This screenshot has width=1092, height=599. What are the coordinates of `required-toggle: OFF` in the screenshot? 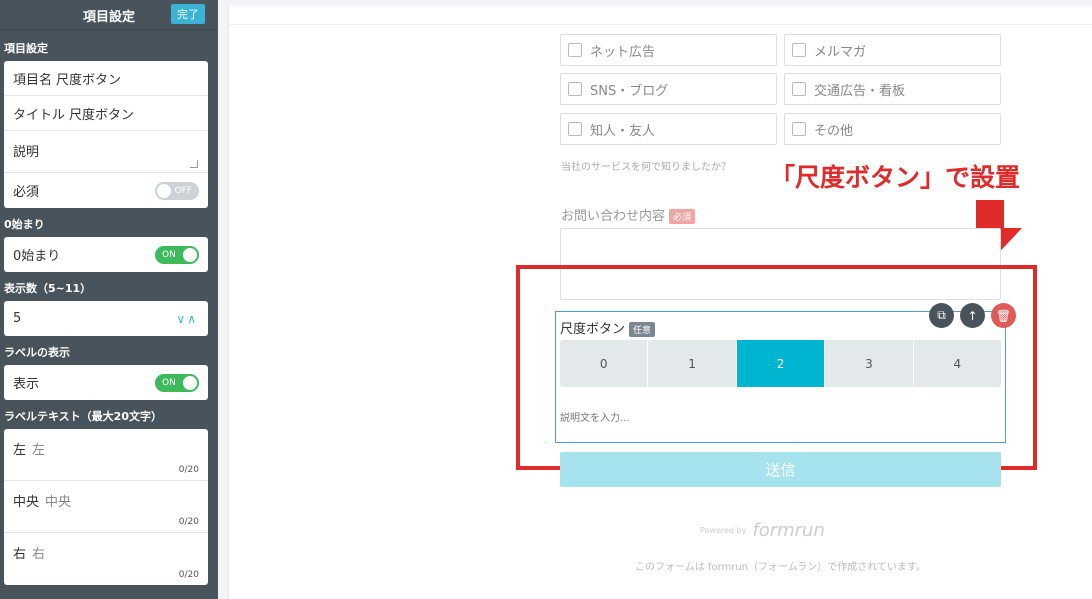 It's located at (177, 190).